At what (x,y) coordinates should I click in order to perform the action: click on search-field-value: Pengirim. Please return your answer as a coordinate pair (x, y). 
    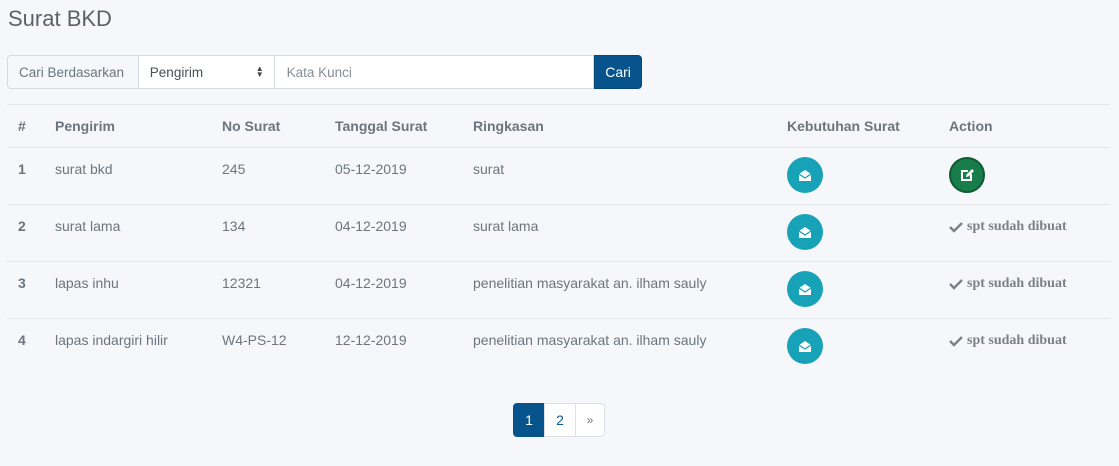
    Looking at the image, I should click on (176, 72).